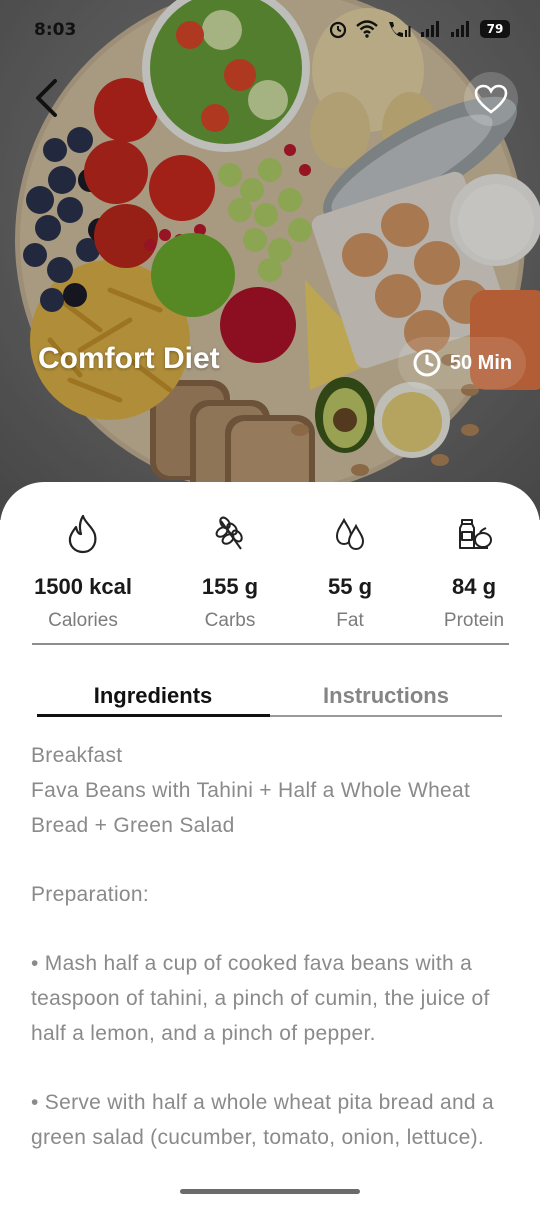  I want to click on stat-fat: 55 g Fat, so click(350, 572).